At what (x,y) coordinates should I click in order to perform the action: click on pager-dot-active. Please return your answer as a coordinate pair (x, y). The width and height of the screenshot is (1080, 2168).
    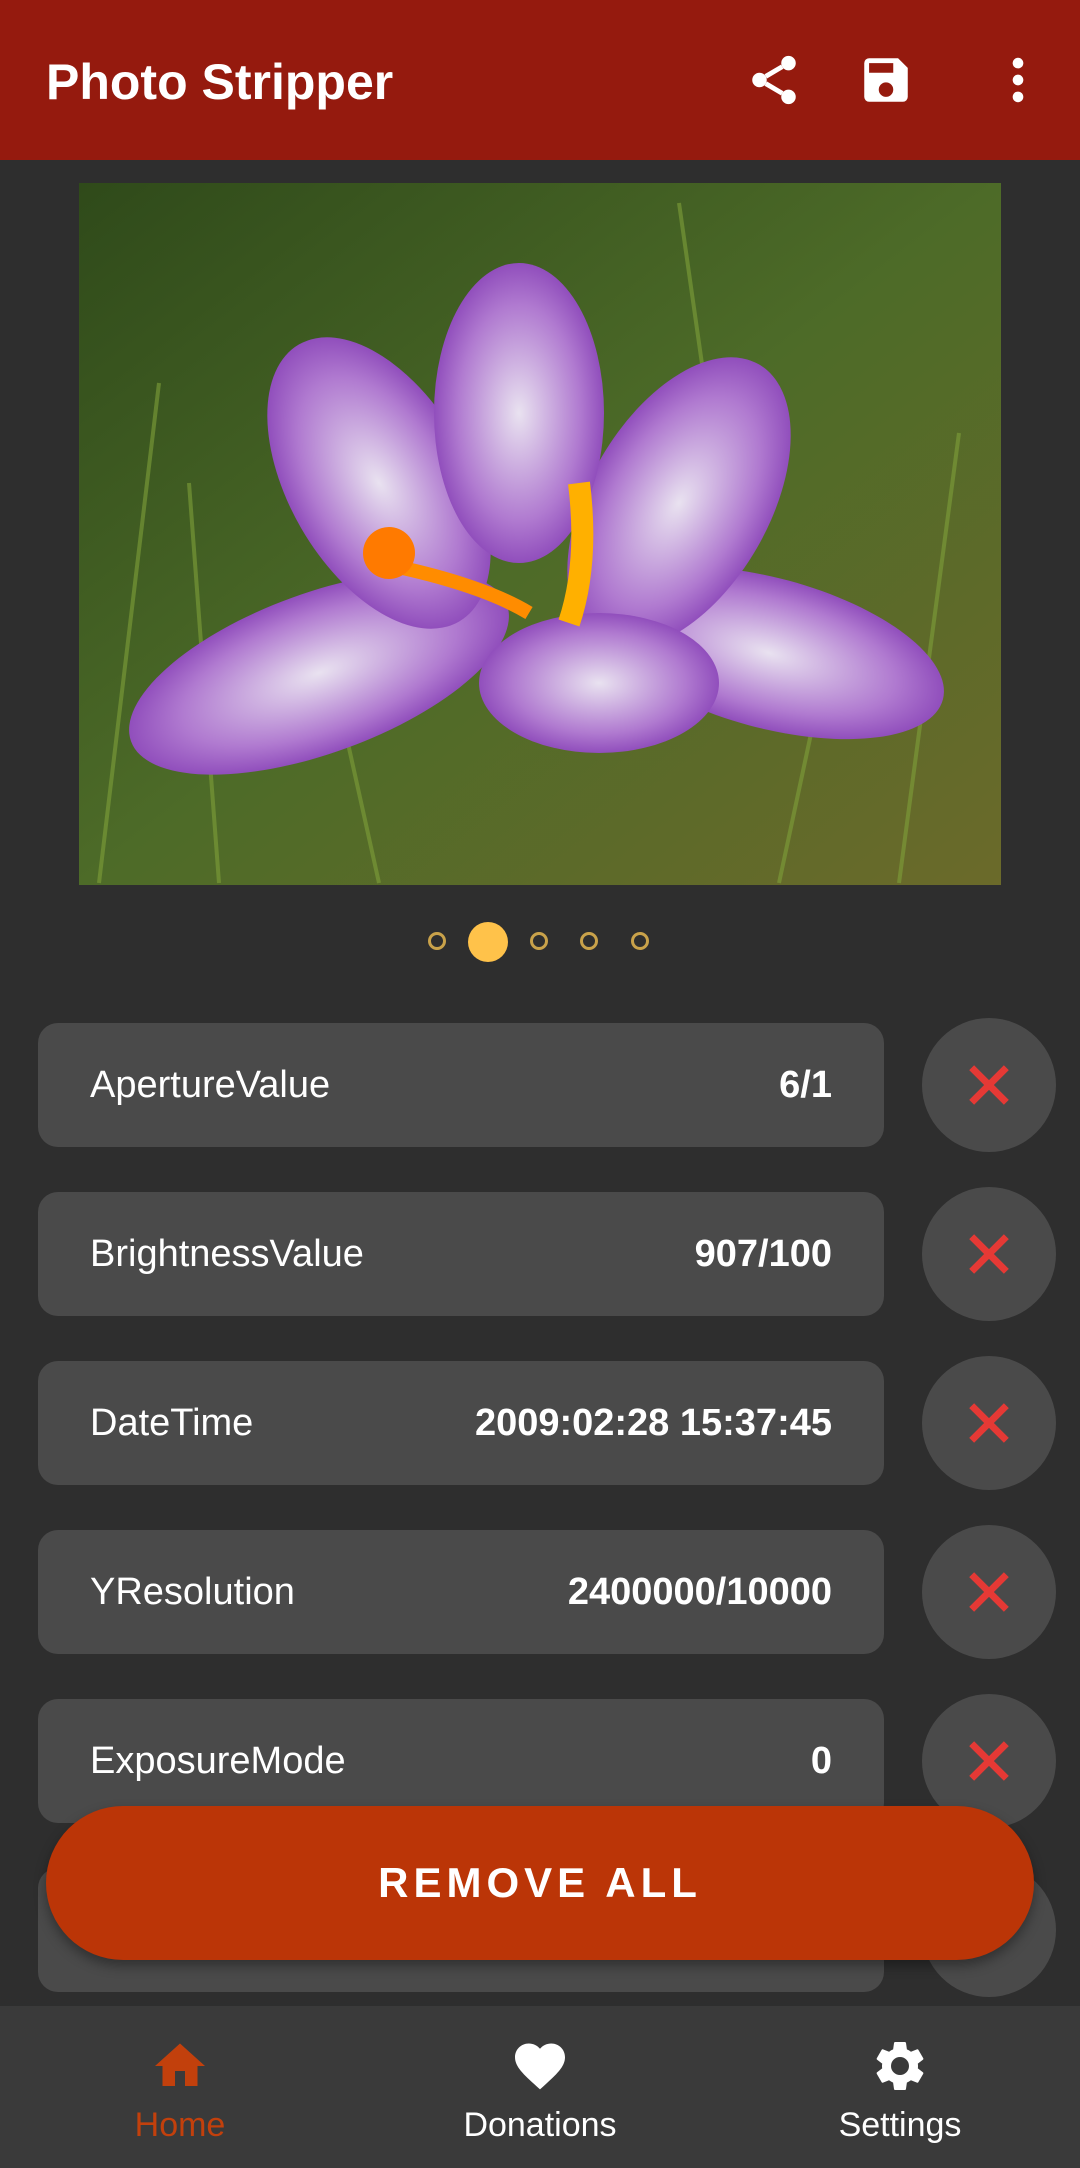
    Looking at the image, I should click on (488, 942).